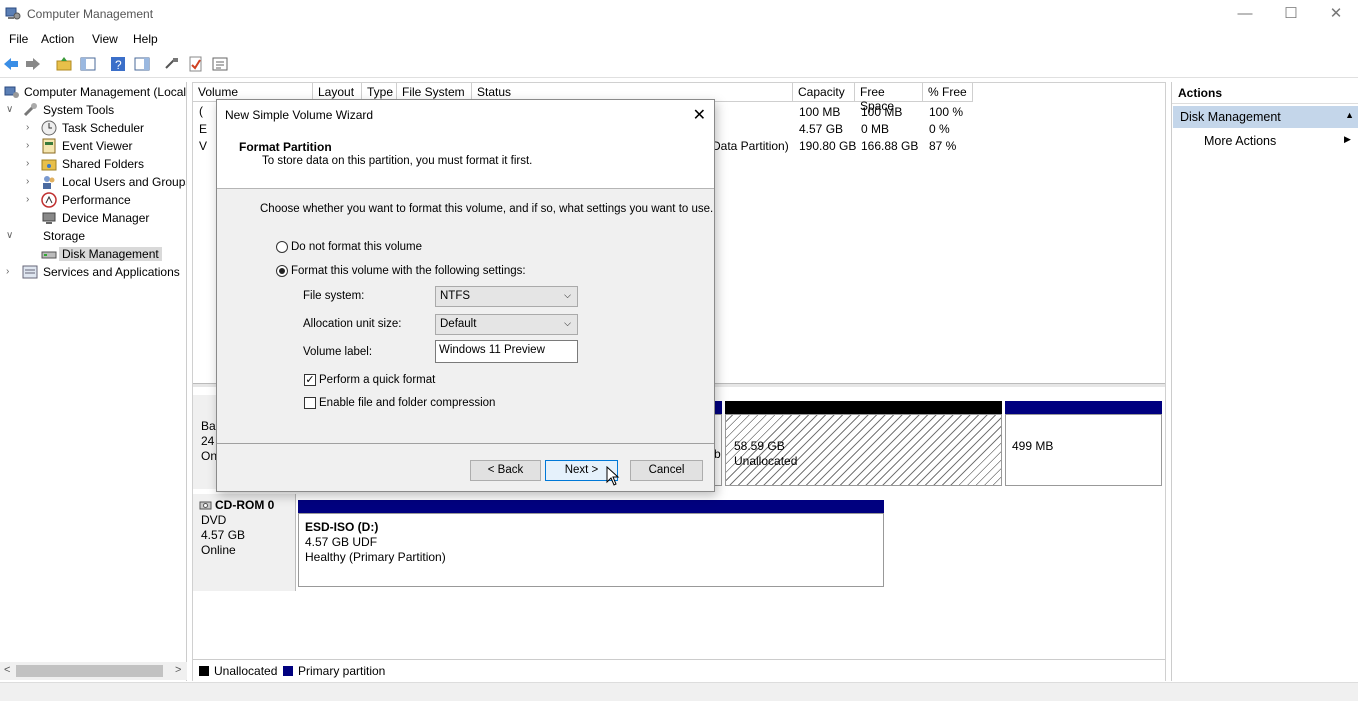  I want to click on cdrom-volume-fs: 4.57 GB UDF, so click(341, 542).